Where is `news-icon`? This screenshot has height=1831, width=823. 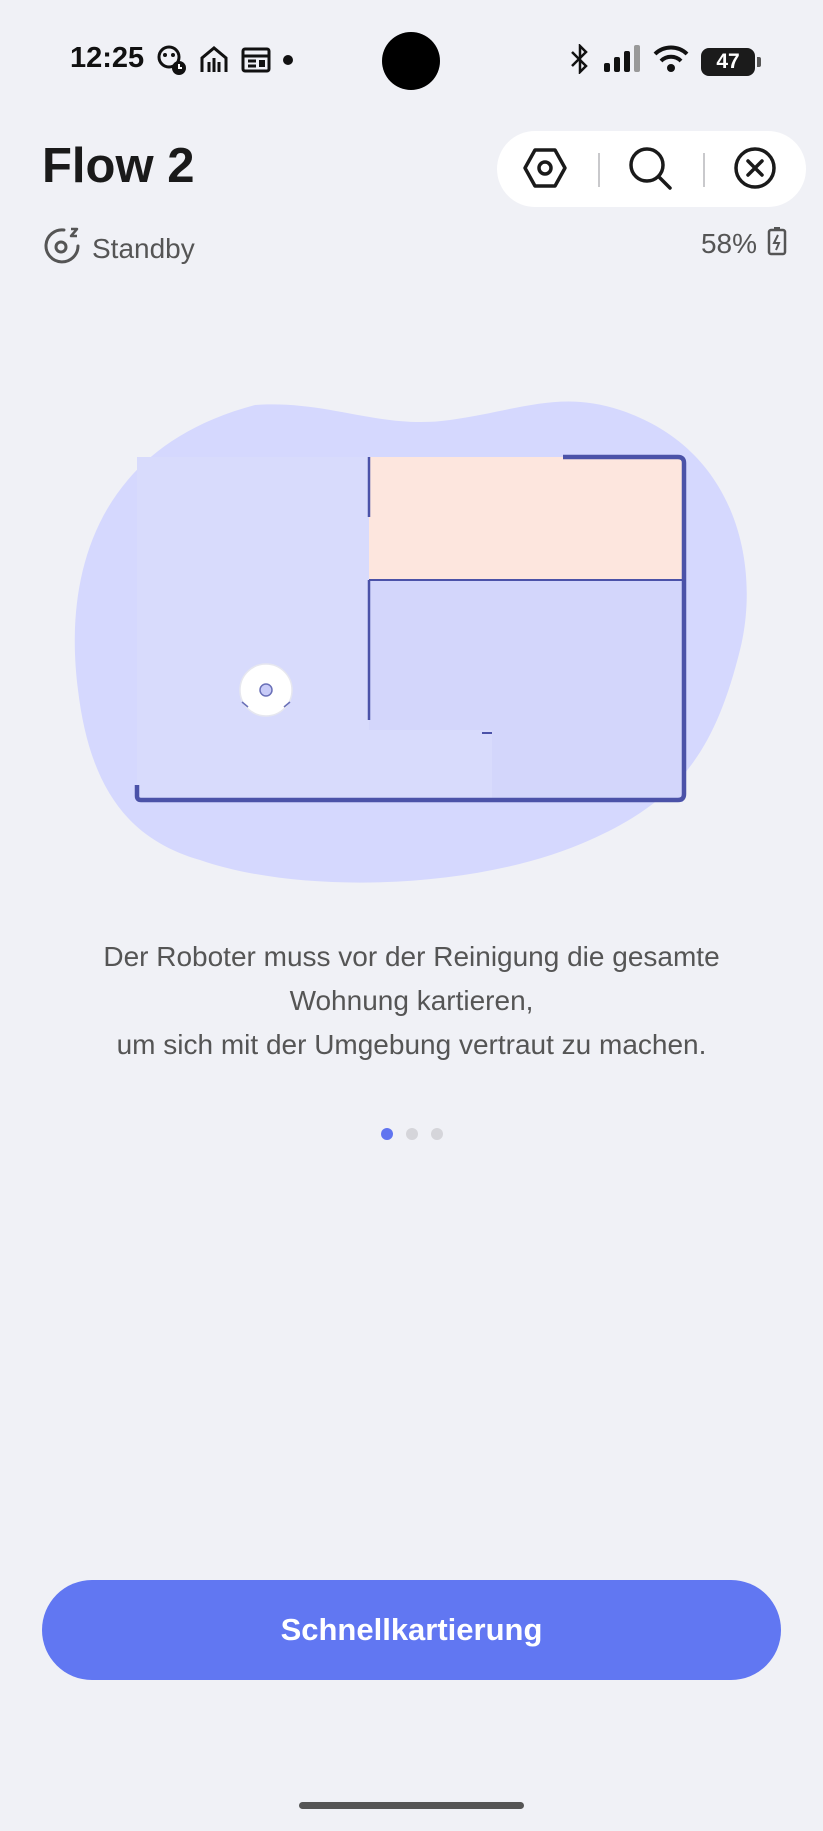 news-icon is located at coordinates (256, 62).